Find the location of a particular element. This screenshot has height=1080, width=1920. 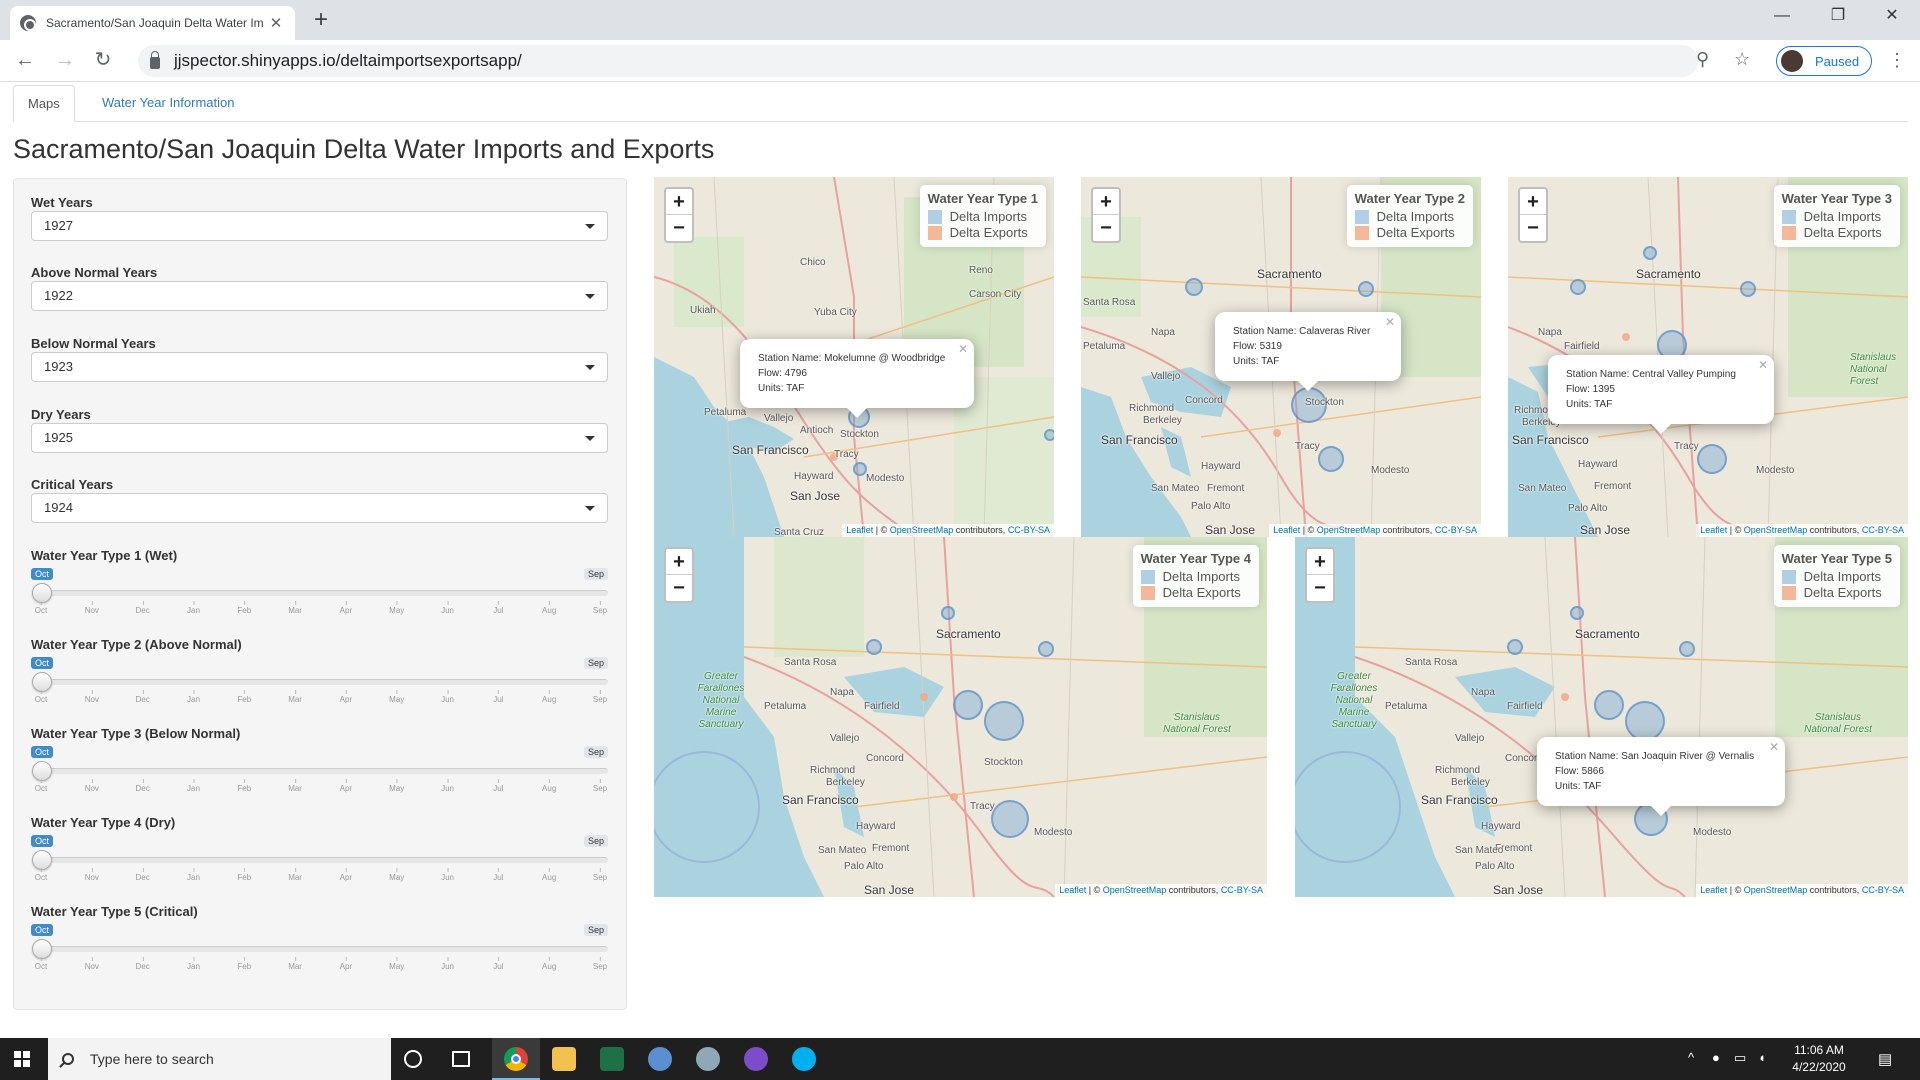

more-menu-icon: ⋮ is located at coordinates (1897, 60).